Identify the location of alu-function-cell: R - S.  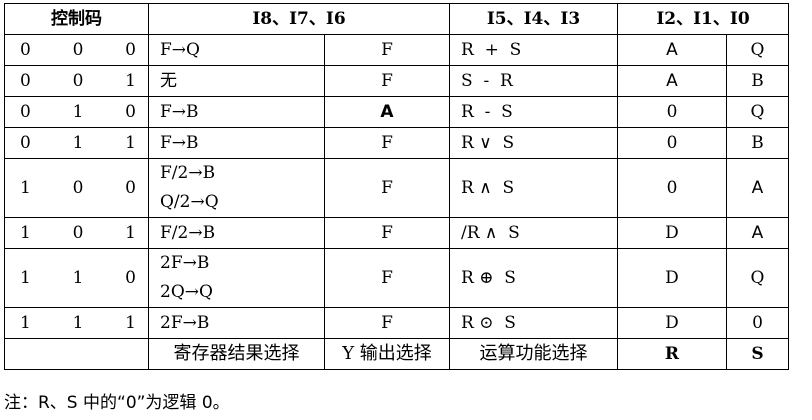
(533, 112).